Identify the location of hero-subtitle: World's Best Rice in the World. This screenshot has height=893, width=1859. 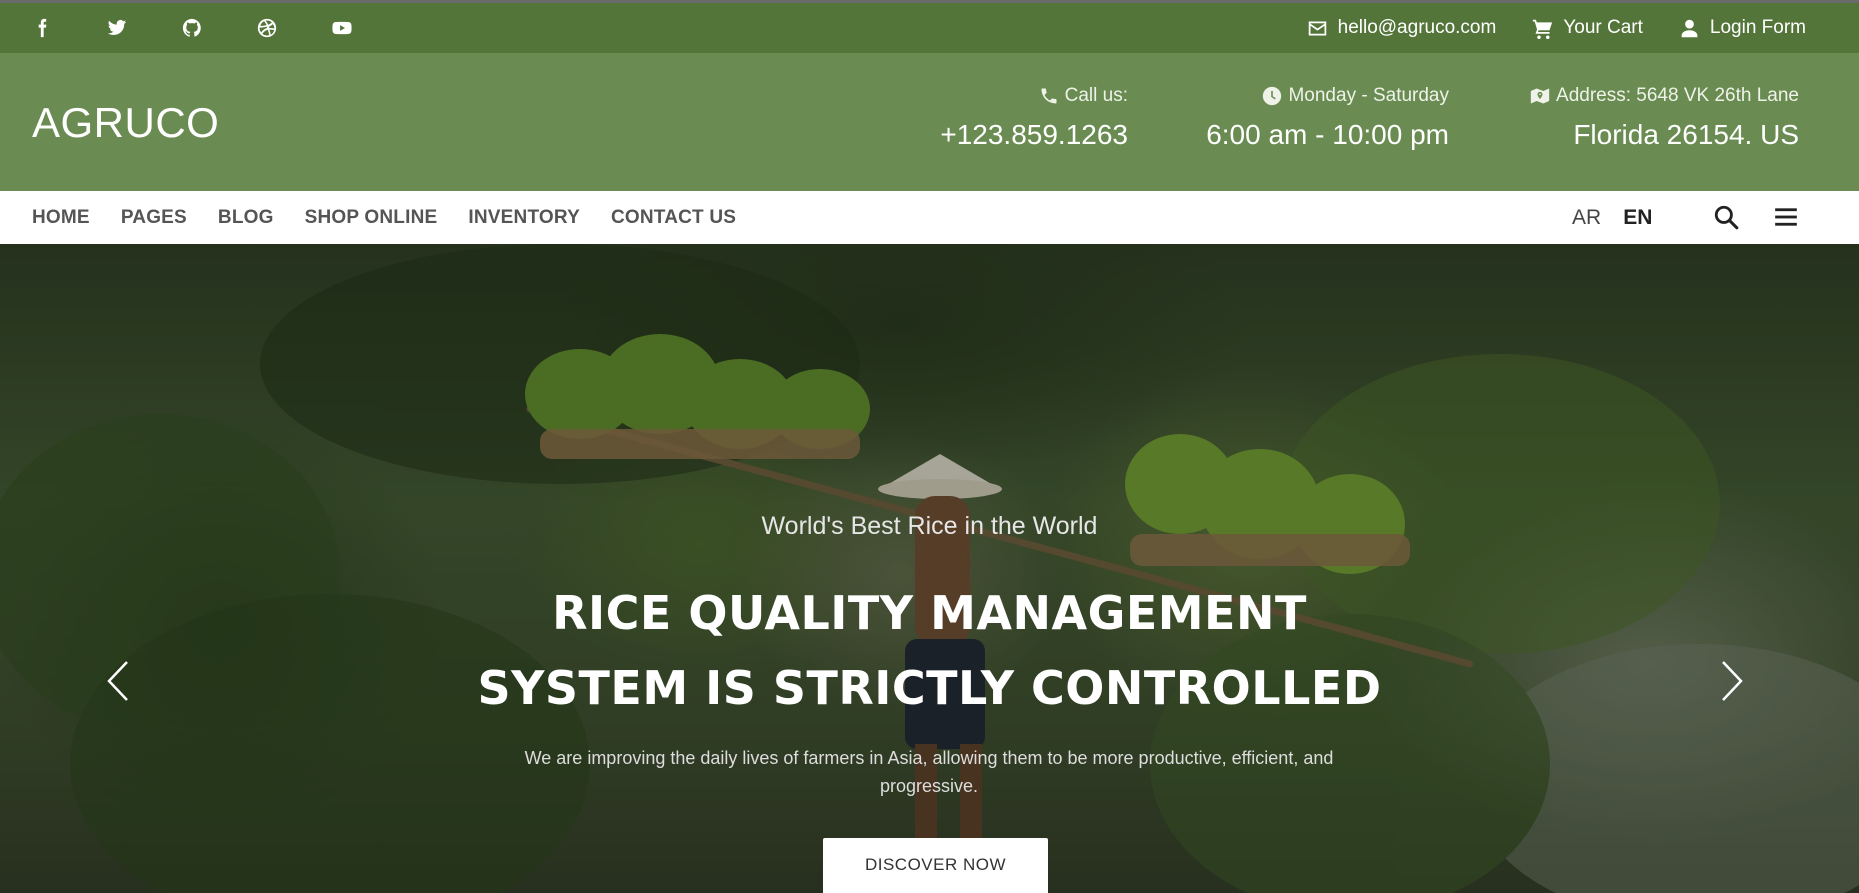
(929, 526).